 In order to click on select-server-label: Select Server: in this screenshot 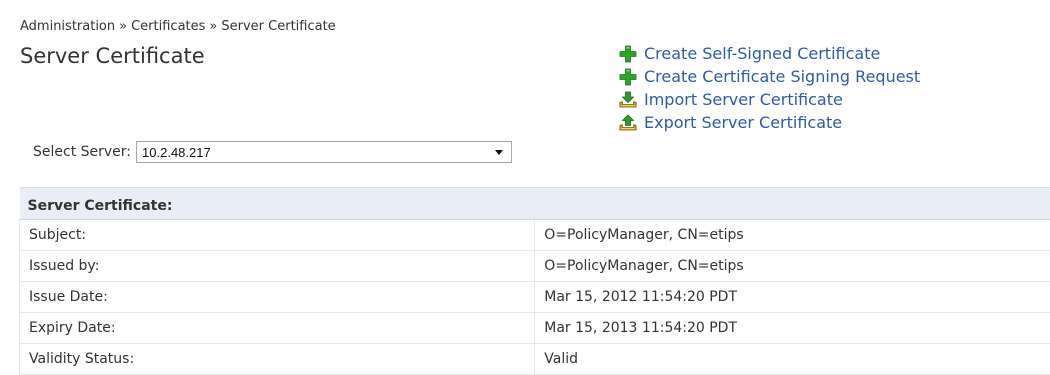, I will do `click(82, 152)`.